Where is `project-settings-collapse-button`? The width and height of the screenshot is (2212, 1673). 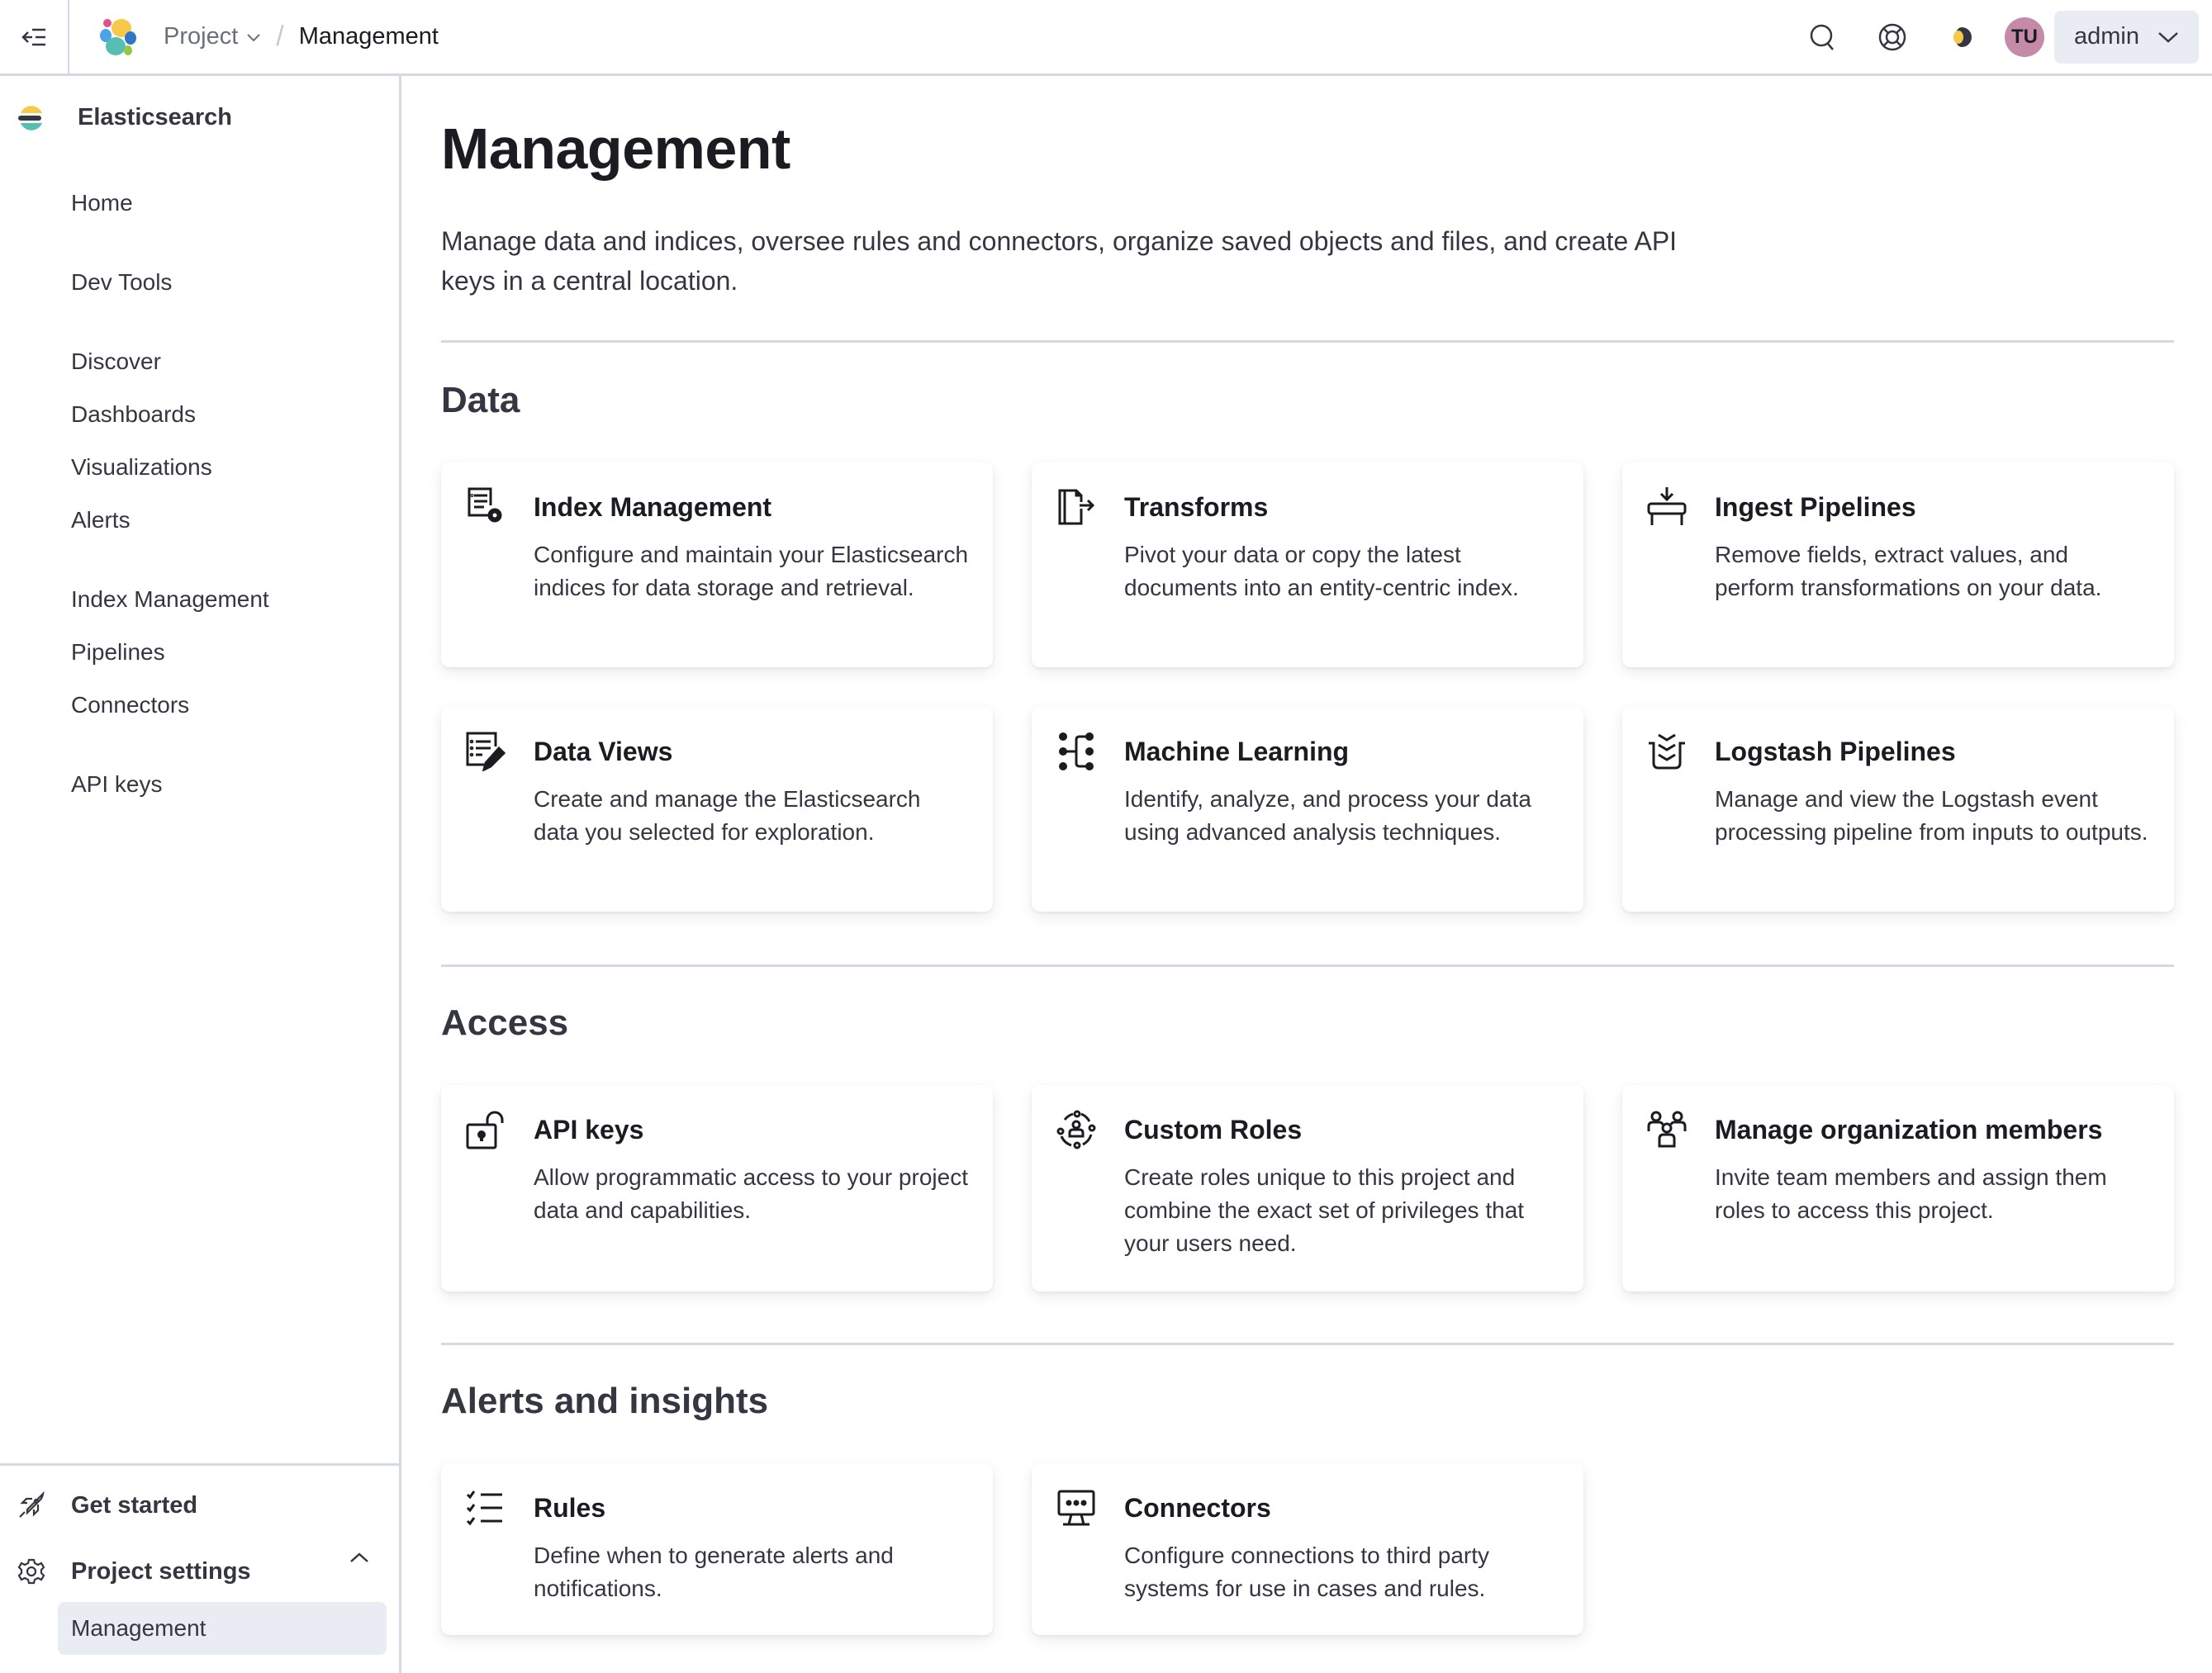 project-settings-collapse-button is located at coordinates (359, 1559).